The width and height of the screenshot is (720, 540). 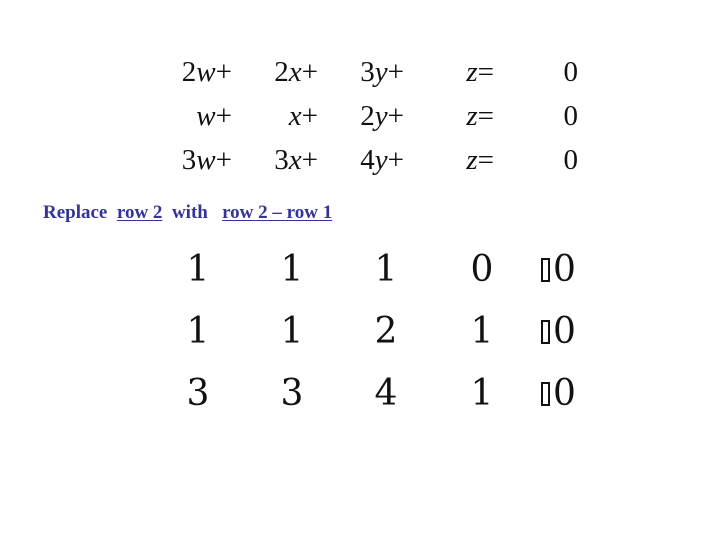 I want to click on matrix-cell: 0, so click(x=482, y=269).